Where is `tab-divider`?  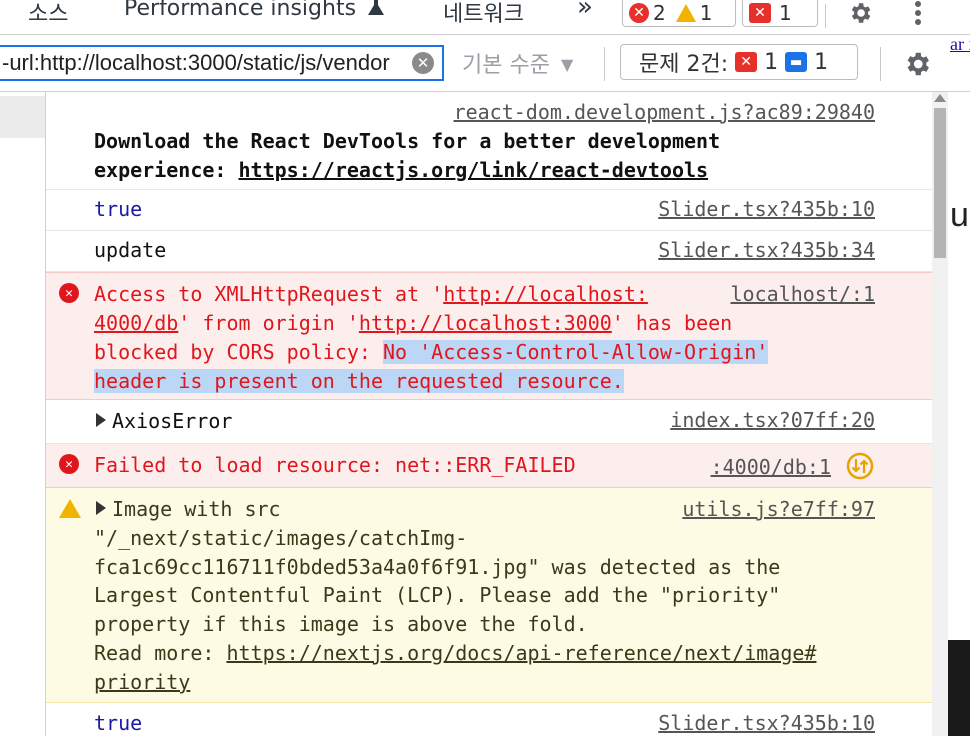 tab-divider is located at coordinates (825, 16).